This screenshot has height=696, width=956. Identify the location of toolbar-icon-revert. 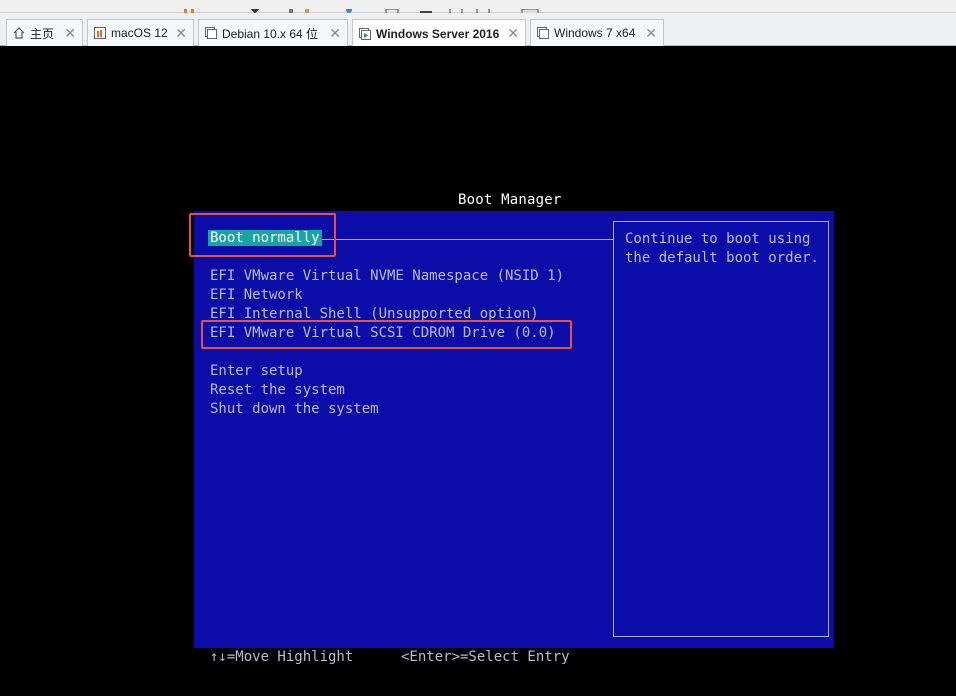
(302, 6).